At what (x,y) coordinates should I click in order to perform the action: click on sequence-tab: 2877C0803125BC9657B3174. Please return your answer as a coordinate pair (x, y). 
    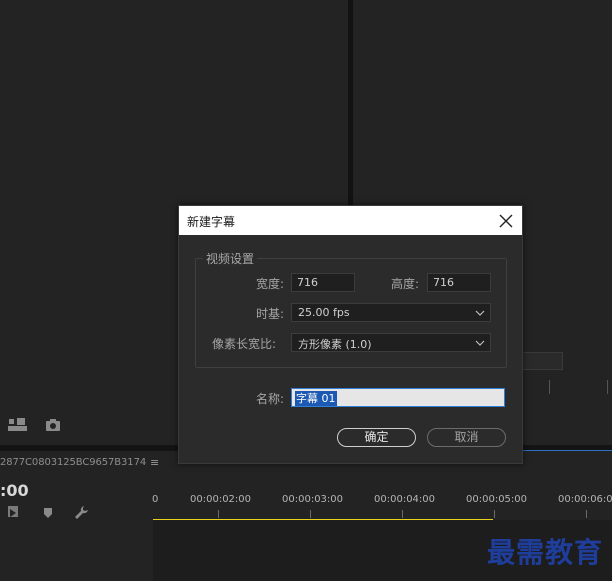
    Looking at the image, I should click on (73, 462).